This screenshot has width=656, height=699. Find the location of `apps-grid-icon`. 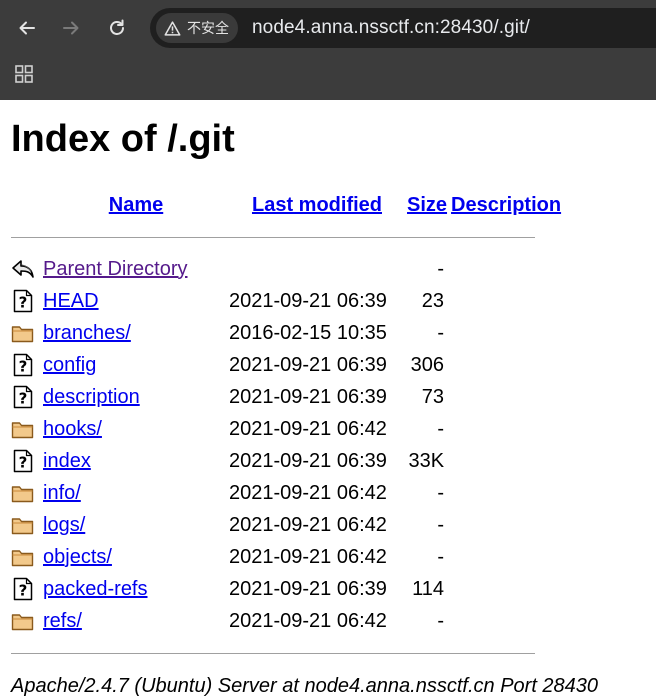

apps-grid-icon is located at coordinates (24, 74).